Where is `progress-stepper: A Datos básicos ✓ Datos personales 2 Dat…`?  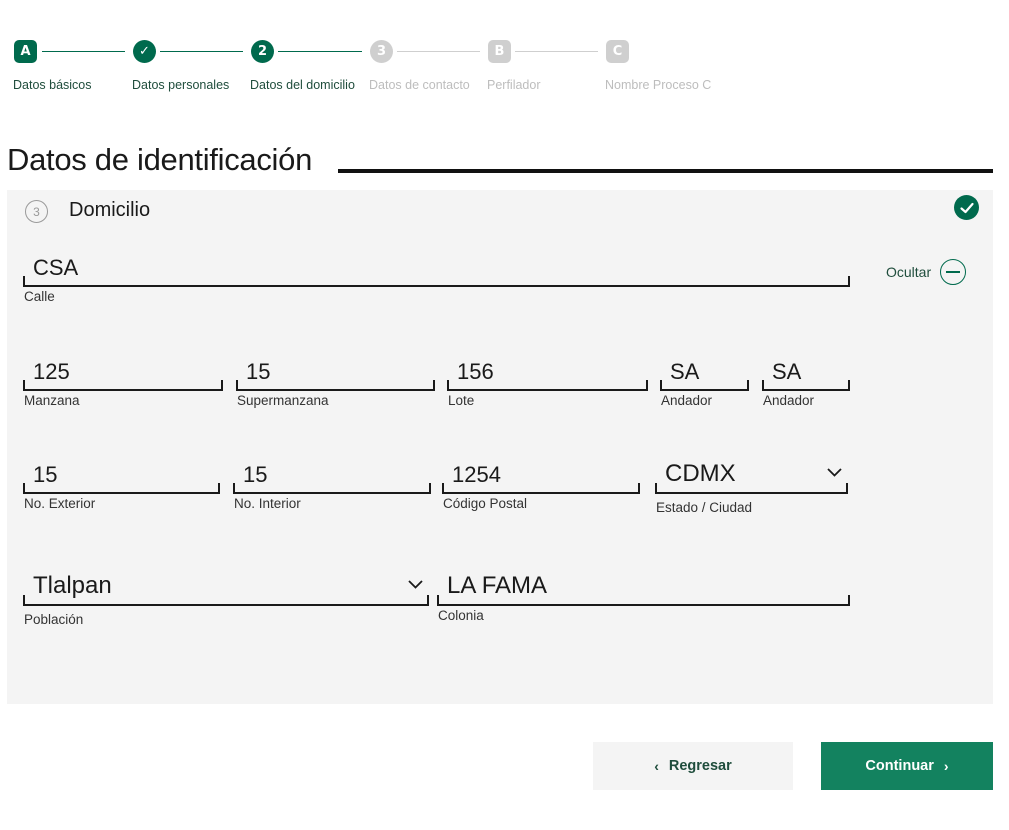 progress-stepper: A Datos básicos ✓ Datos personales 2 Dat… is located at coordinates (504, 55).